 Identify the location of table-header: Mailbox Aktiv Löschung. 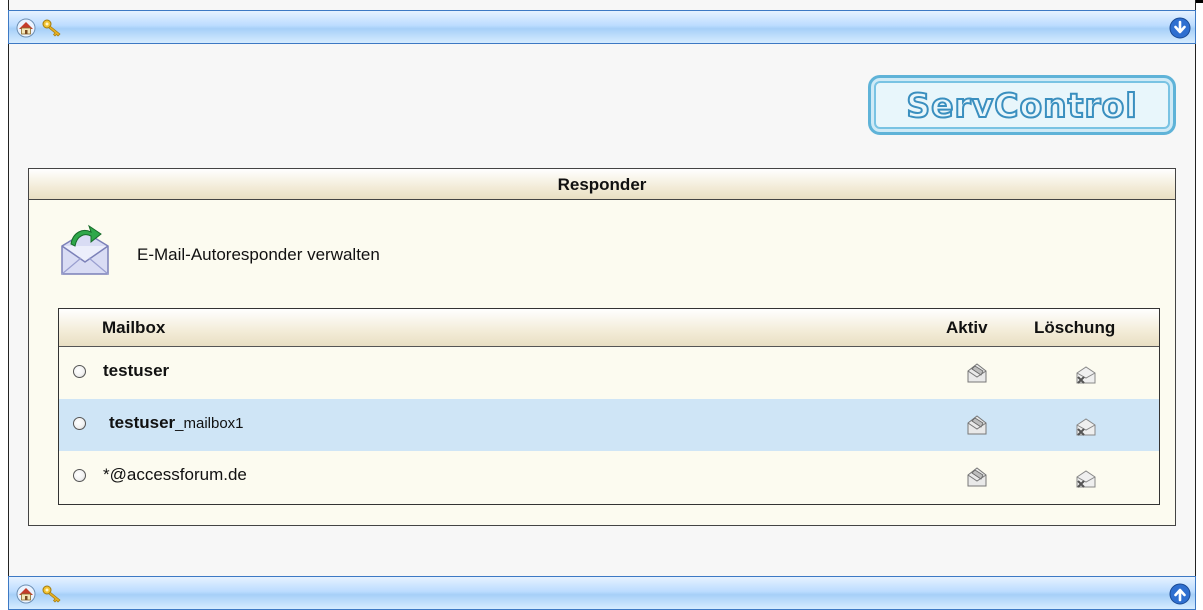
(609, 328).